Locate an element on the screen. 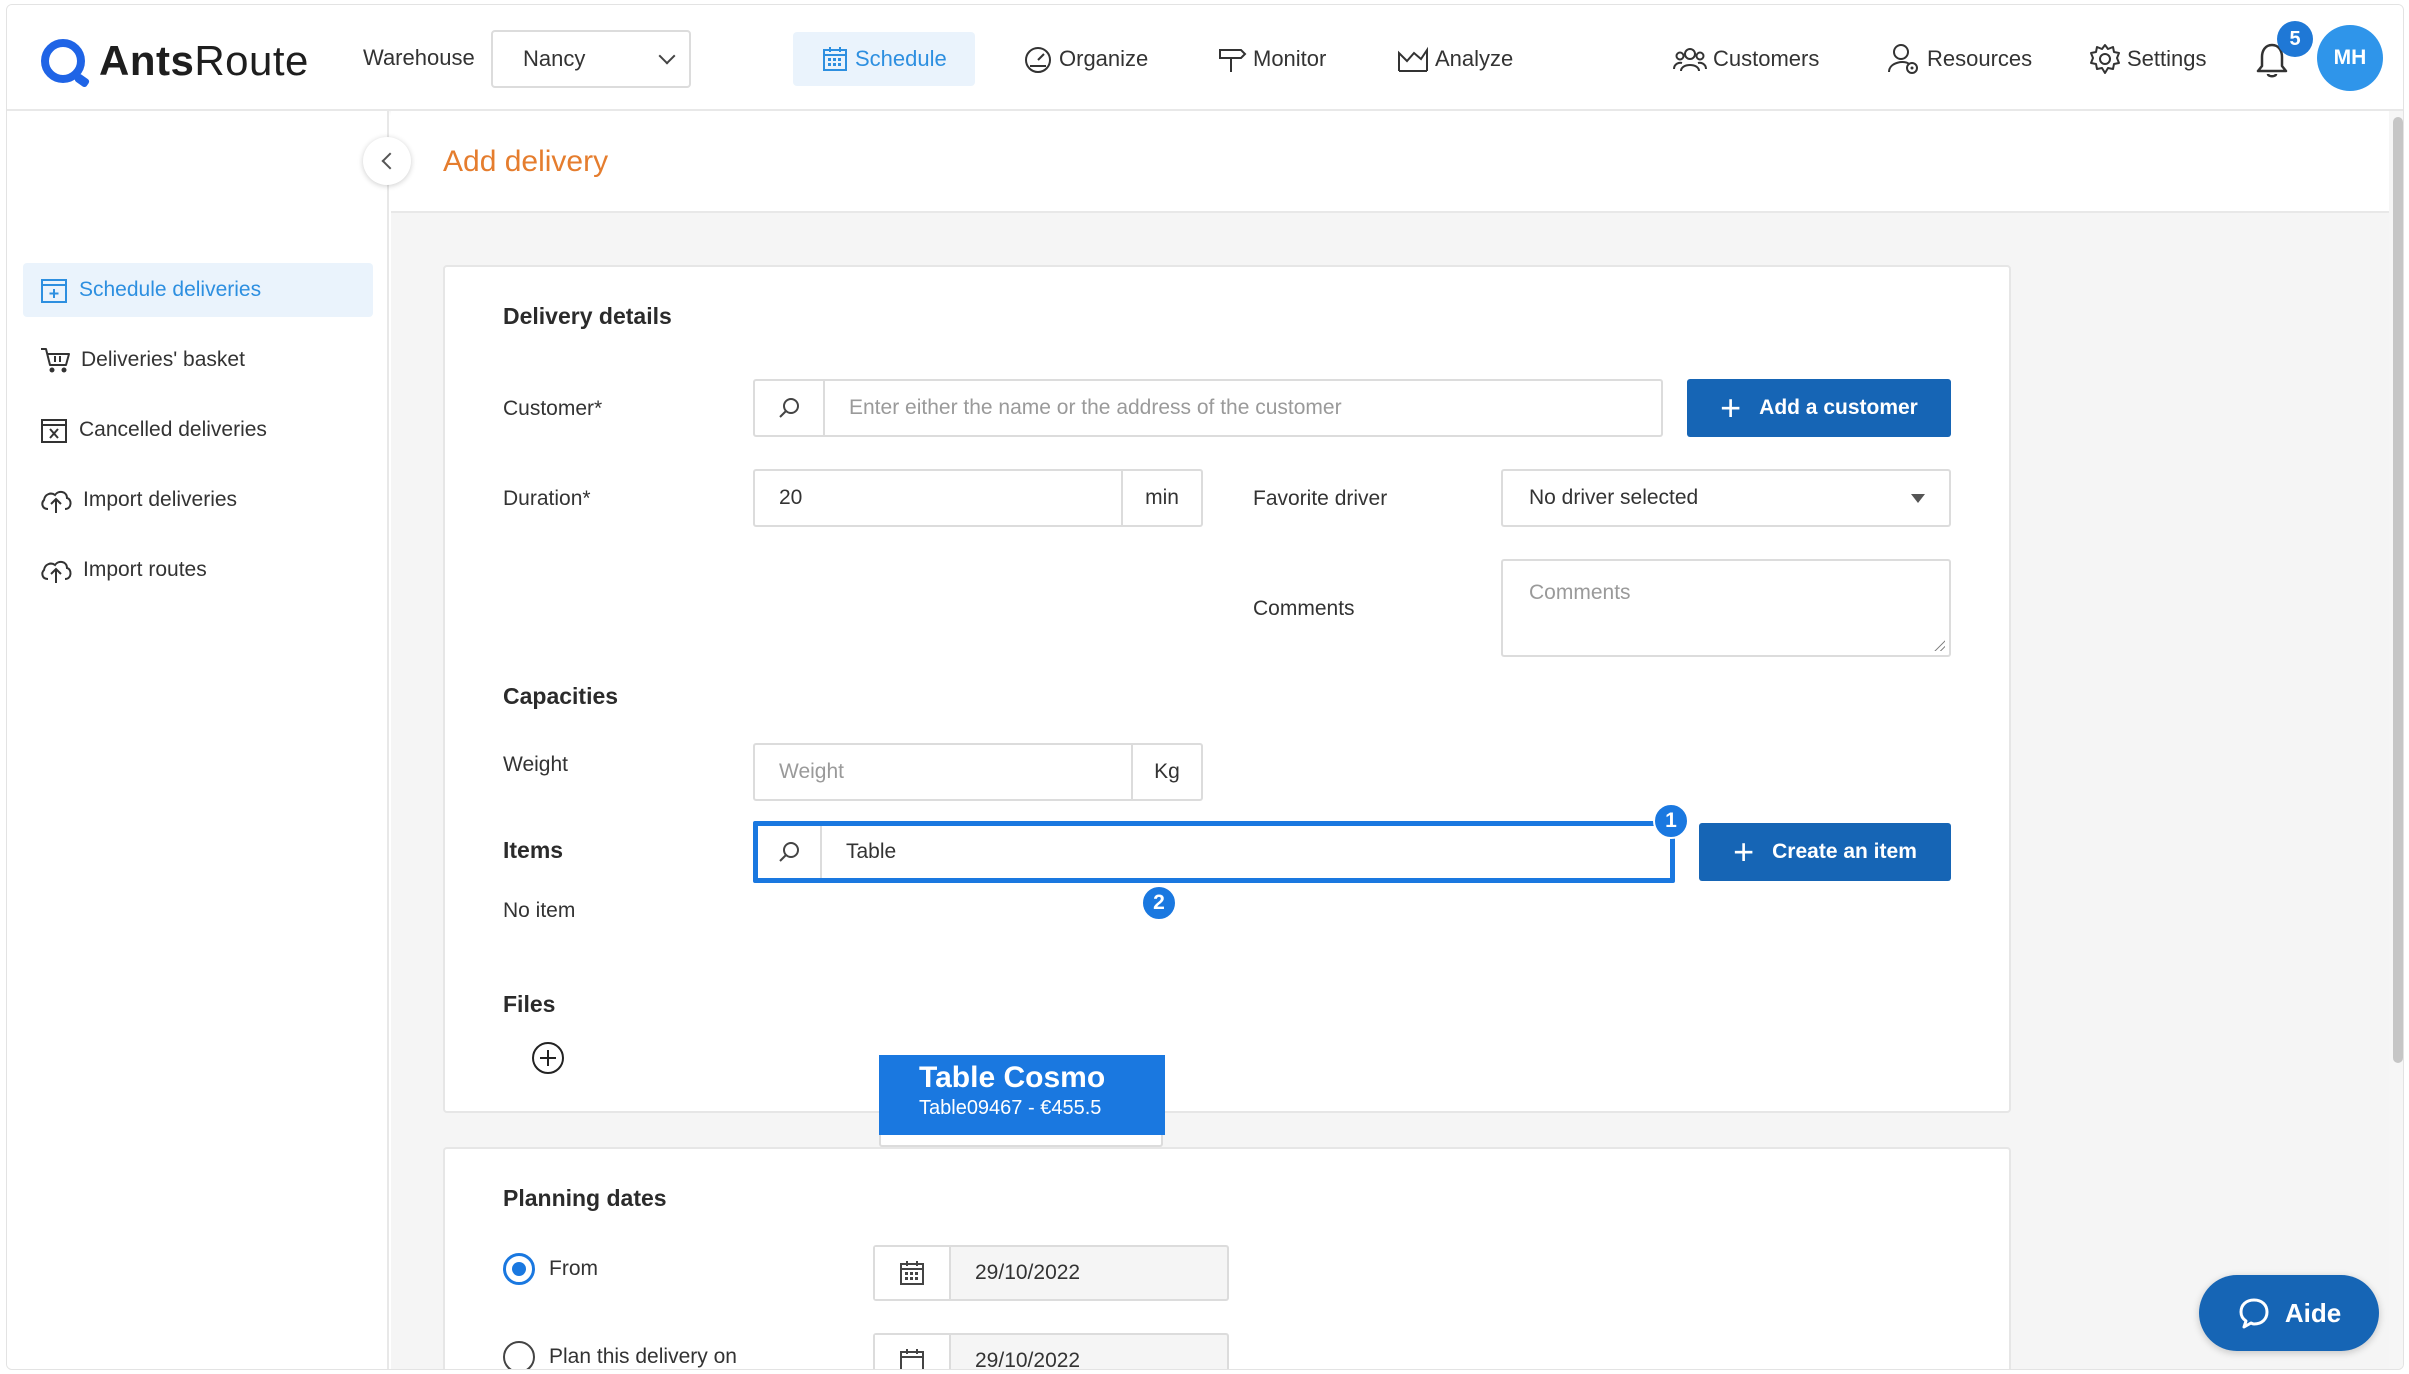 The height and width of the screenshot is (1374, 2409). notifications-count-badge: 5 is located at coordinates (2295, 39).